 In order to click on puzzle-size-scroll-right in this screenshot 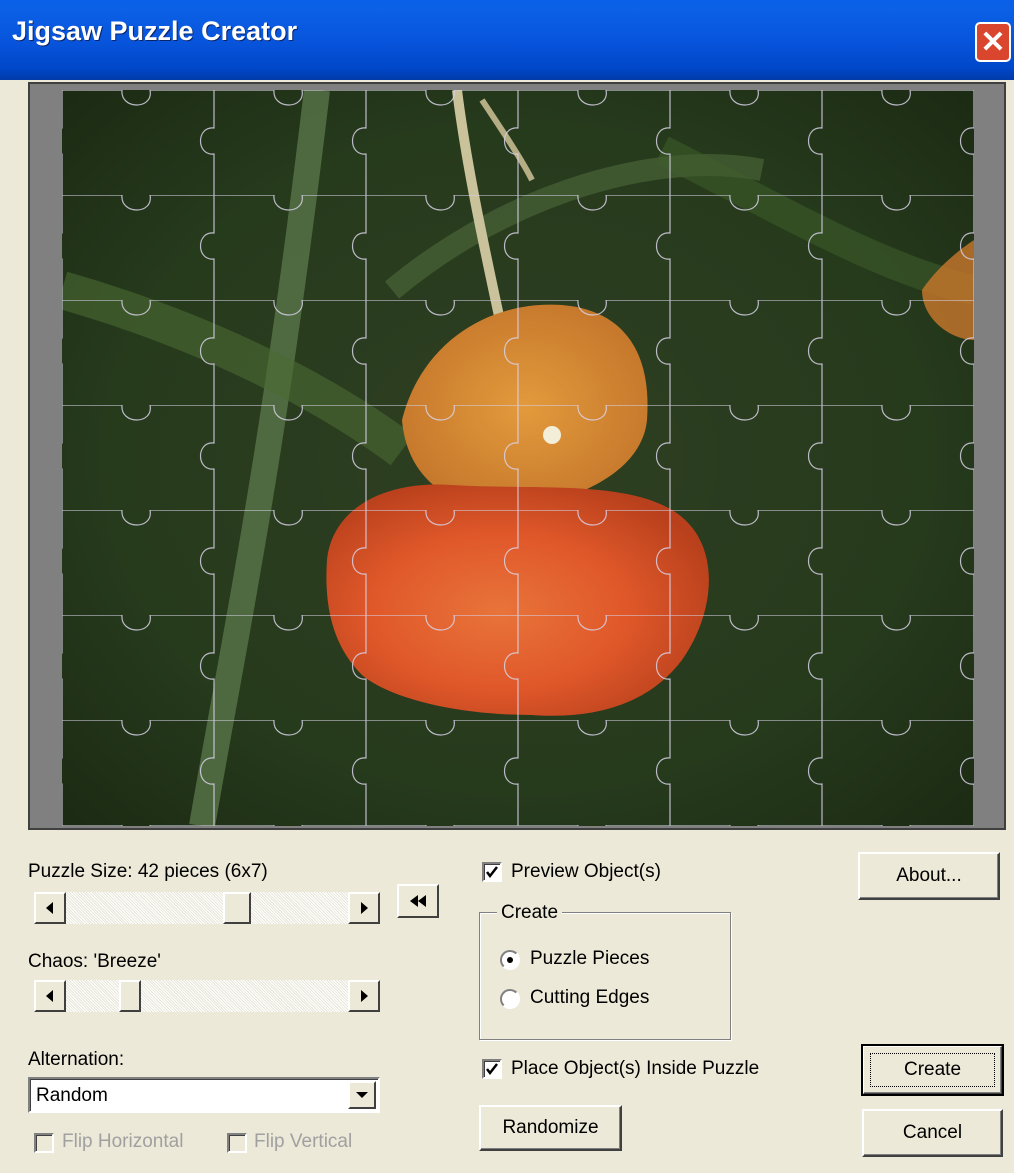, I will do `click(364, 908)`.